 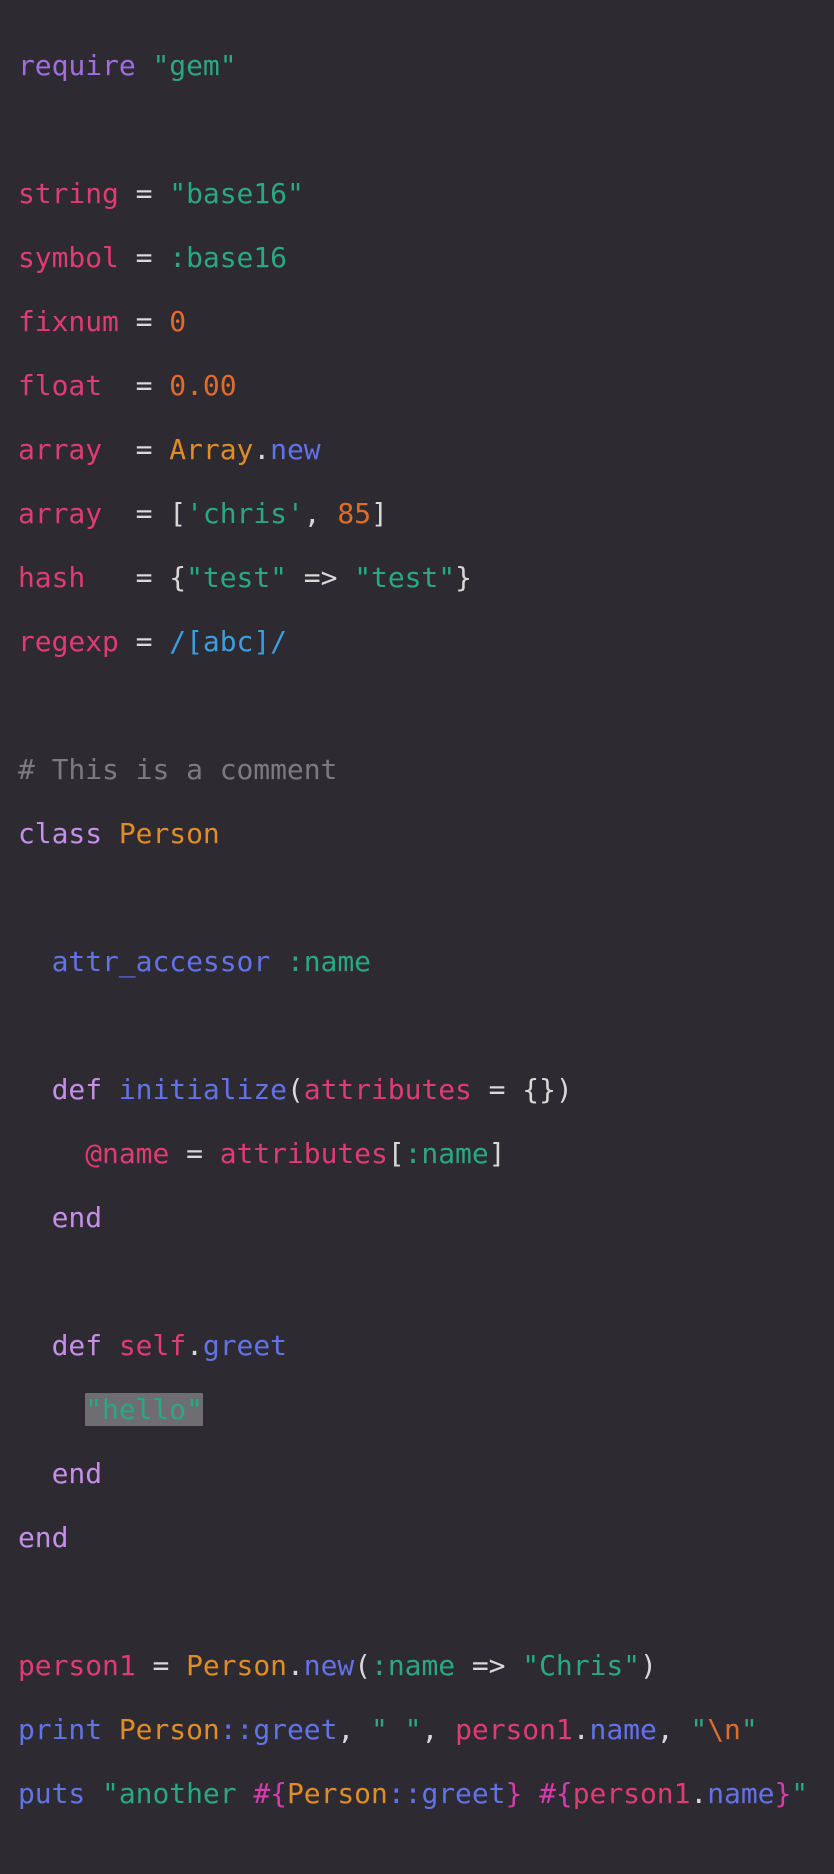 What do you see at coordinates (127, 1153) in the screenshot?
I see `instance-variable-name: @name` at bounding box center [127, 1153].